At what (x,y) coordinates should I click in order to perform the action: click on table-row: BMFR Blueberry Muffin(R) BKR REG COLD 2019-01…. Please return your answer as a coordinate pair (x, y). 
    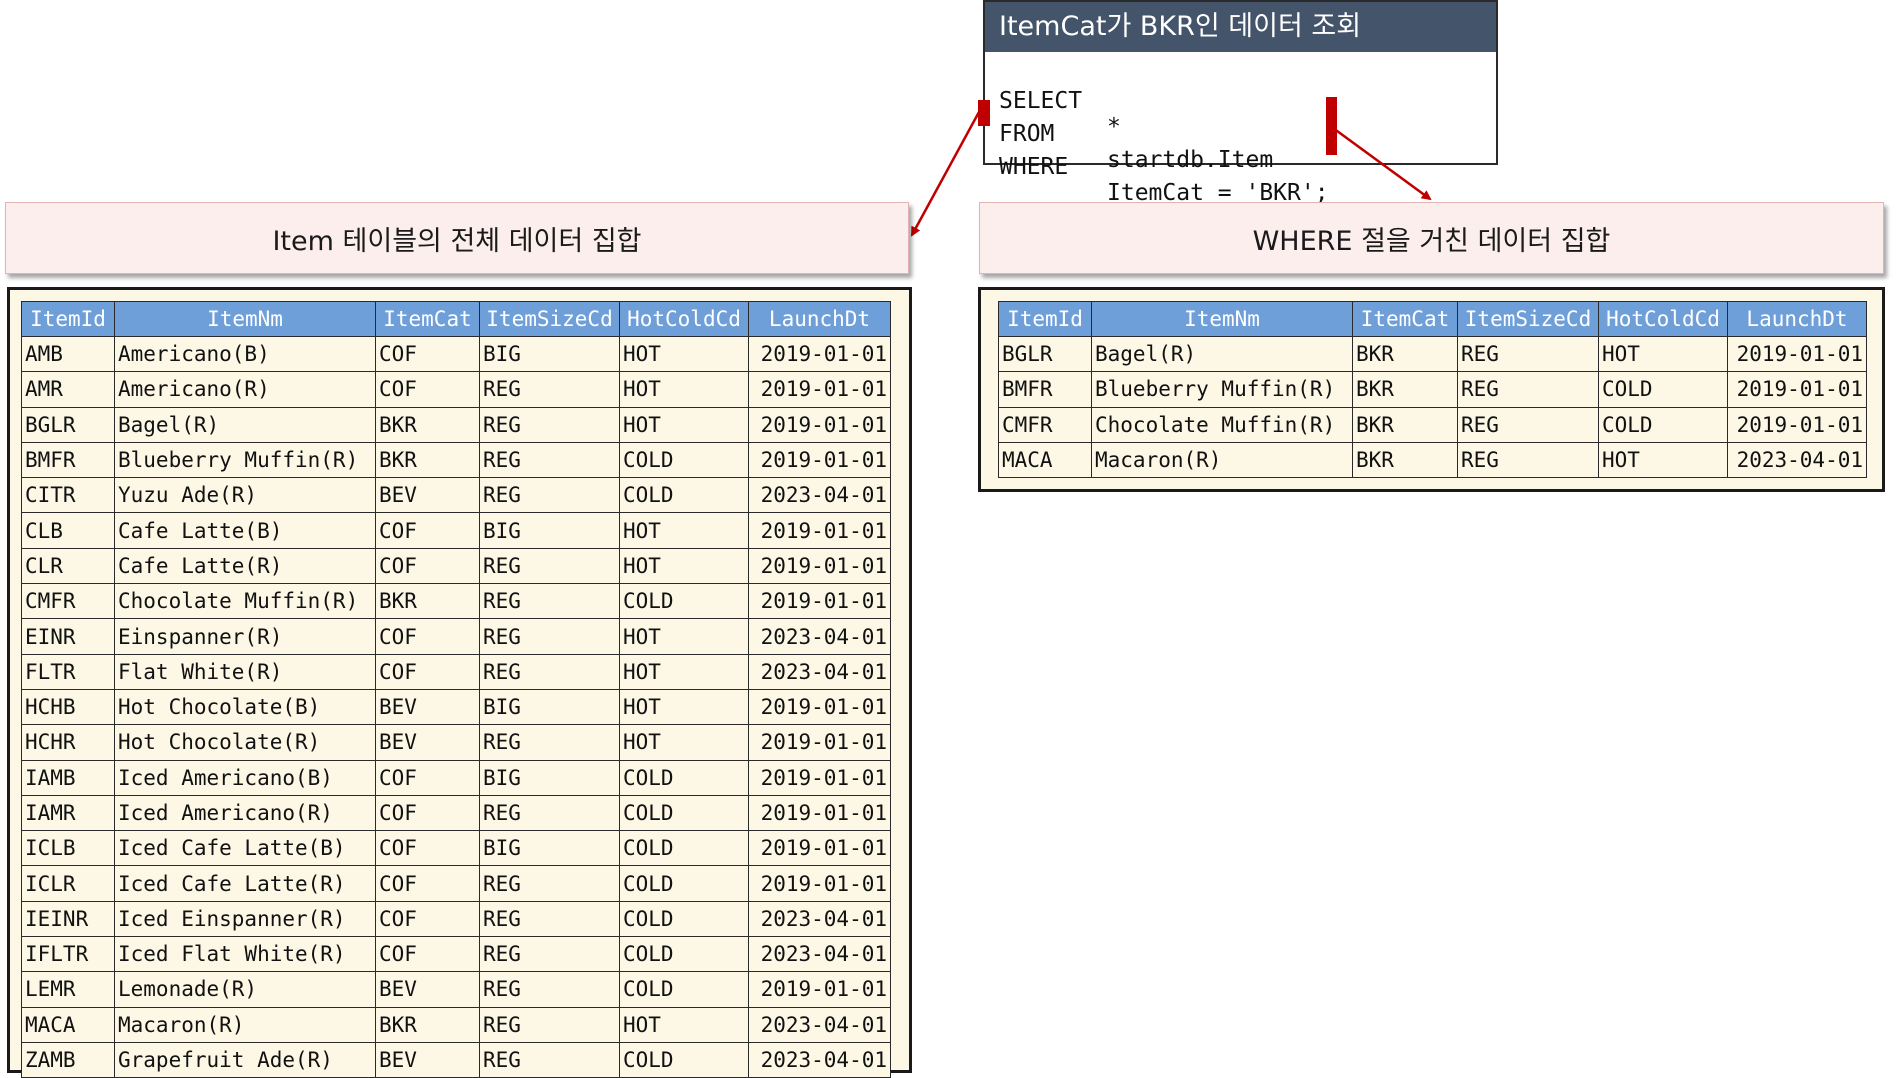
    Looking at the image, I should click on (1432, 389).